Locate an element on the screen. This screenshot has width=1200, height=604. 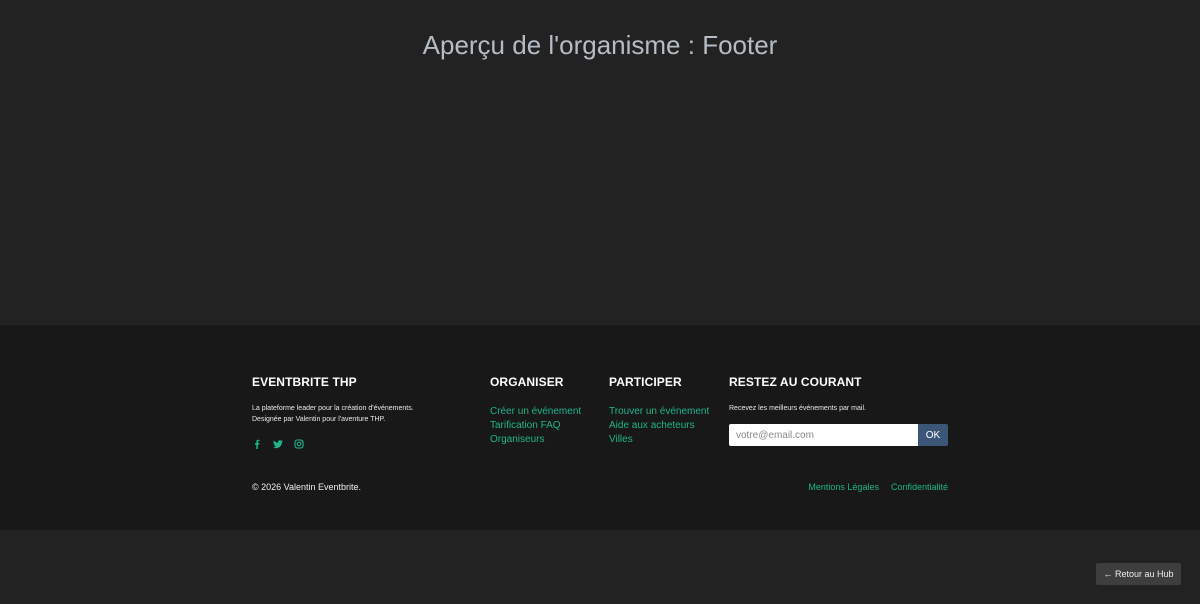
page-title: Aperçu de l'organisme : Footer is located at coordinates (600, 45).